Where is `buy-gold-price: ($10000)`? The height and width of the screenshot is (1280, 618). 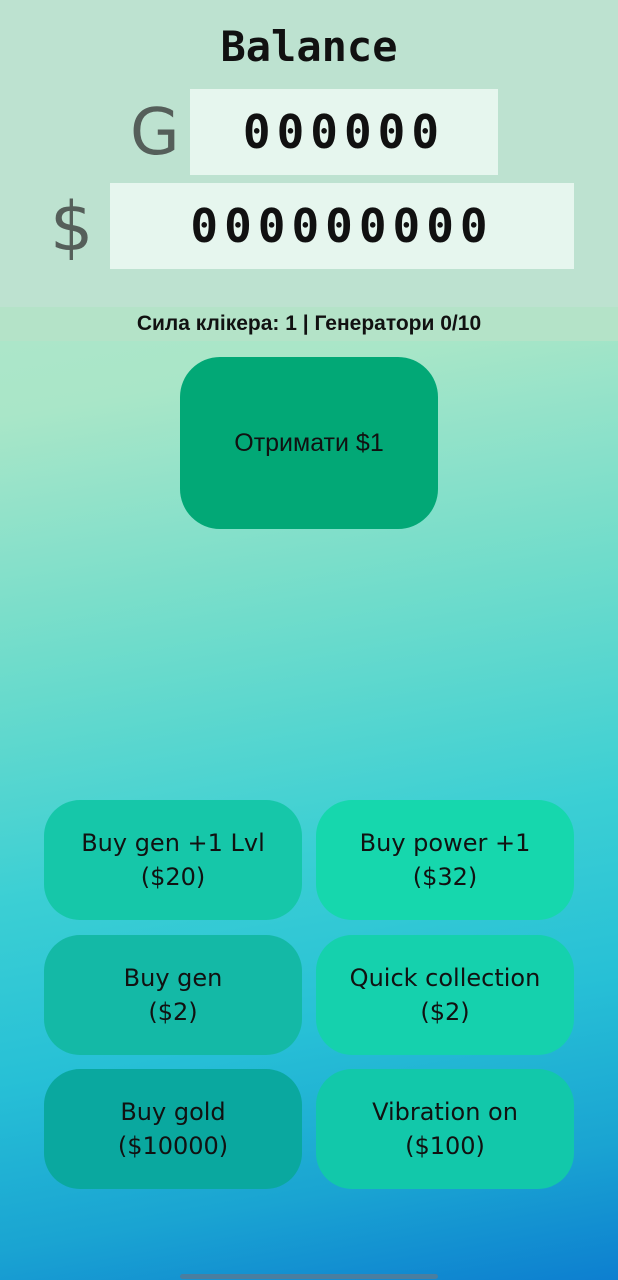 buy-gold-price: ($10000) is located at coordinates (173, 1146).